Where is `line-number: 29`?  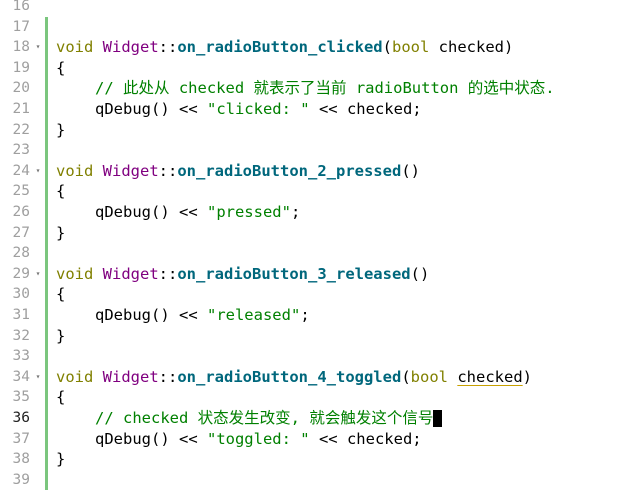
line-number: 29 is located at coordinates (21, 273).